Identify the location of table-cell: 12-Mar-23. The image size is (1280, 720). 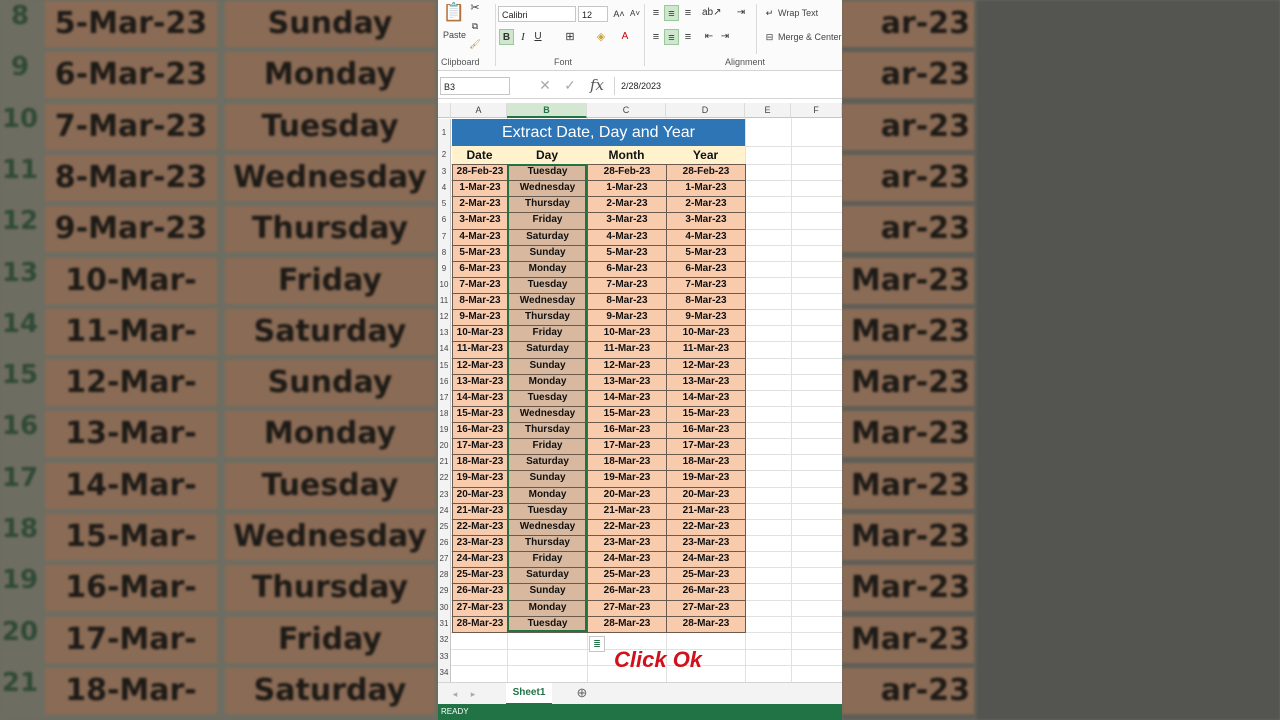
(706, 366).